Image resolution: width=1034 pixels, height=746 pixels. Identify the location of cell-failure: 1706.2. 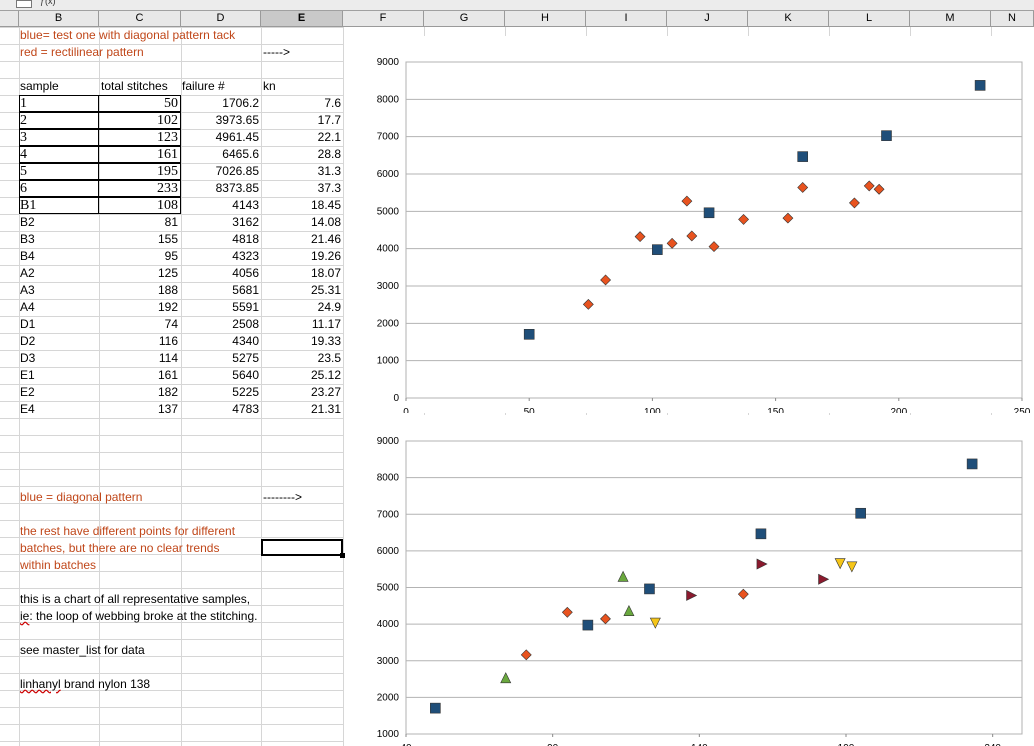
(220, 103).